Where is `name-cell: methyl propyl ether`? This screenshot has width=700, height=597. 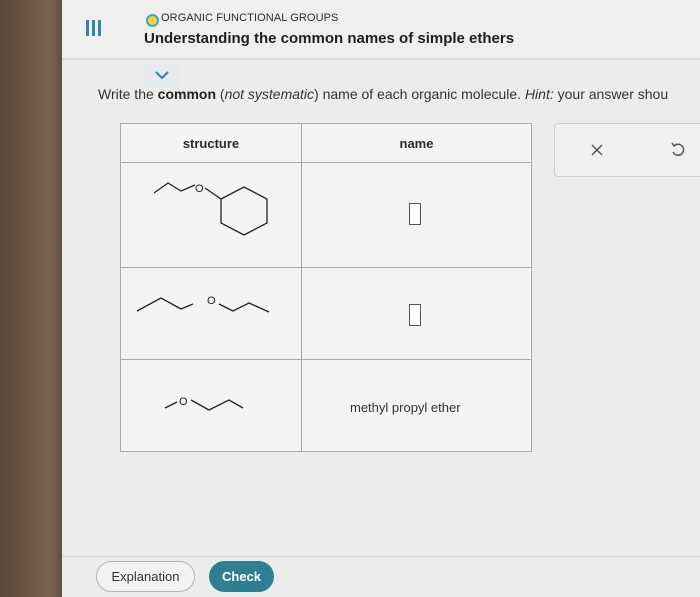
name-cell: methyl propyl ether is located at coordinates (416, 405).